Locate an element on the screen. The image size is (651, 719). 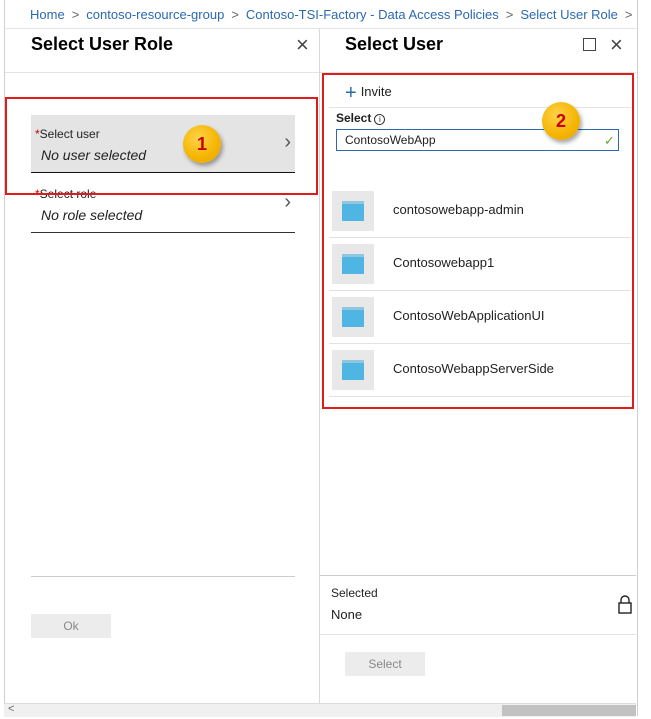
scrollbar-thumb is located at coordinates (569, 710).